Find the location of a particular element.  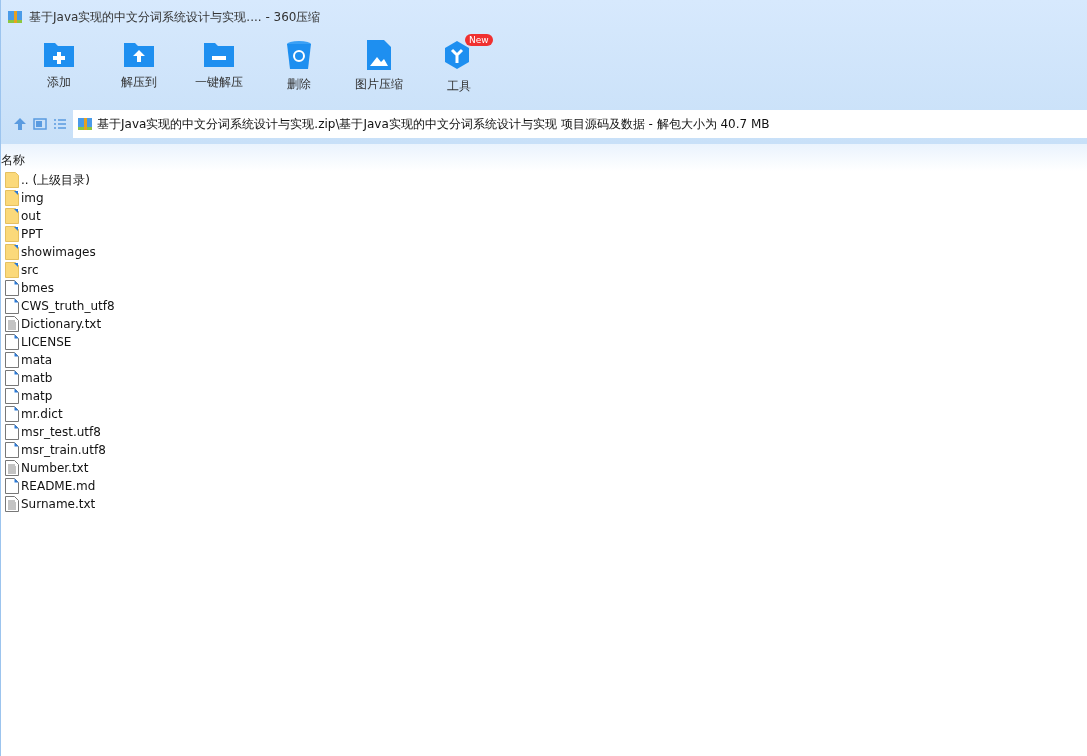

up-arrow-icon is located at coordinates (20, 124).